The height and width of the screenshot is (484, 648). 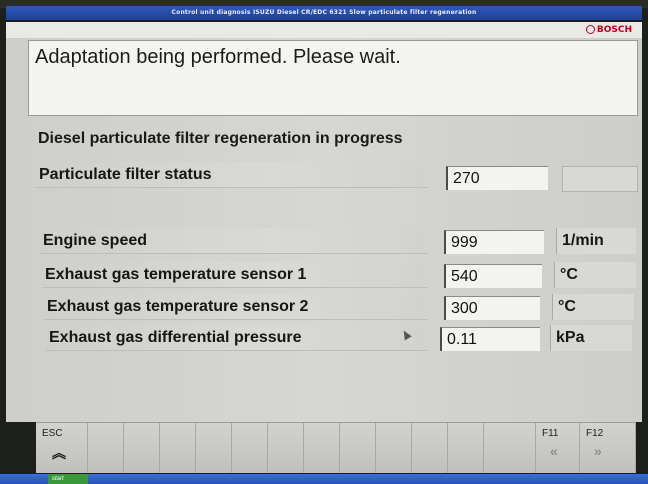 I want to click on double-chevron-left-icon: «, so click(x=554, y=451).